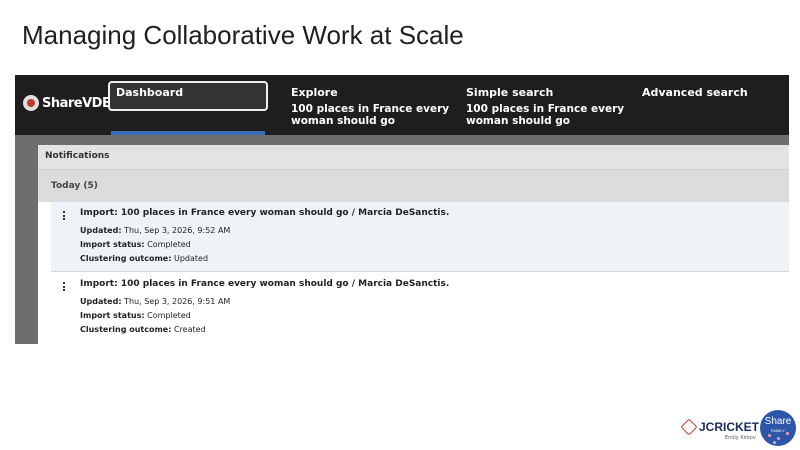 The width and height of the screenshot is (800, 450). What do you see at coordinates (243, 35) in the screenshot?
I see `slide-title: Managing Collaborative Work at Scale` at bounding box center [243, 35].